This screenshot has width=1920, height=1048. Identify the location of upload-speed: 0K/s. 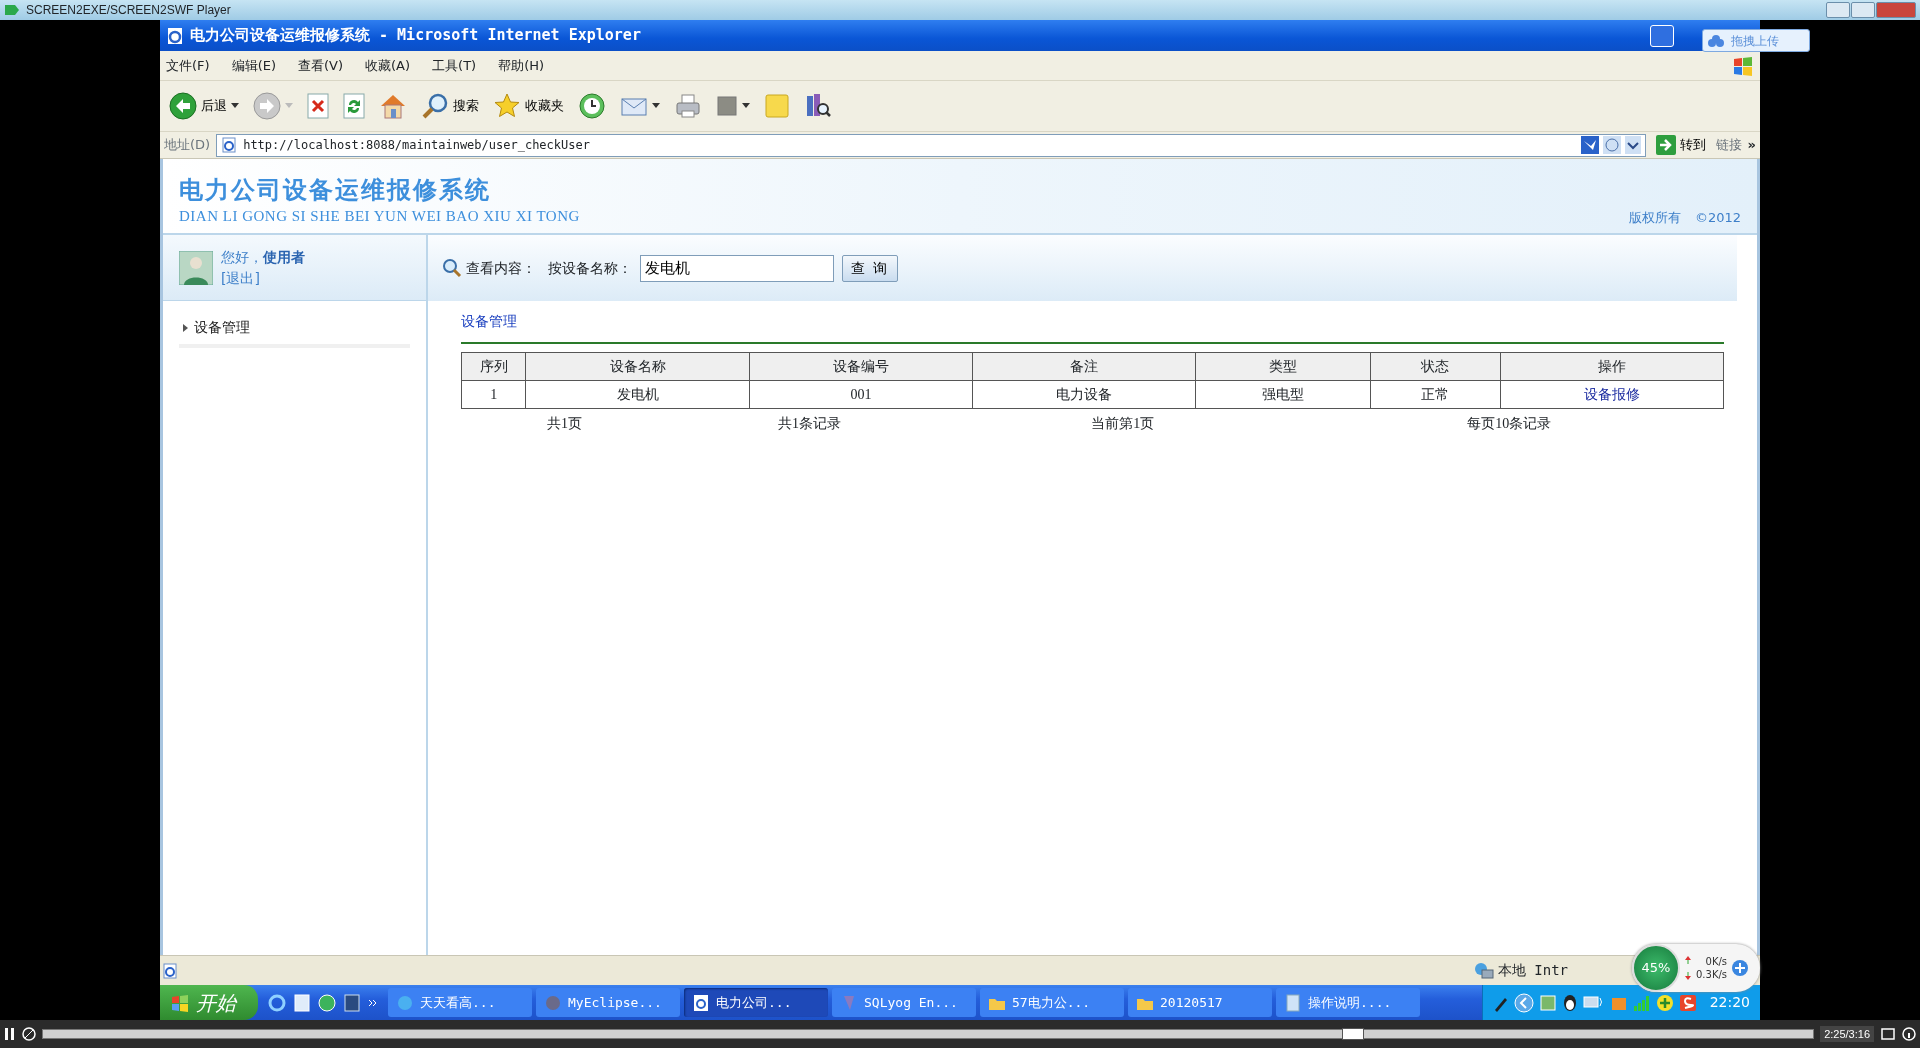
(1716, 961).